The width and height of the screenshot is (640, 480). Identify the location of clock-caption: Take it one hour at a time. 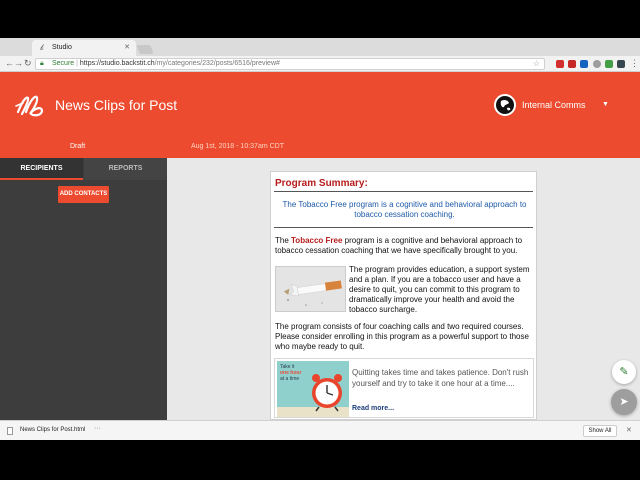
(291, 373).